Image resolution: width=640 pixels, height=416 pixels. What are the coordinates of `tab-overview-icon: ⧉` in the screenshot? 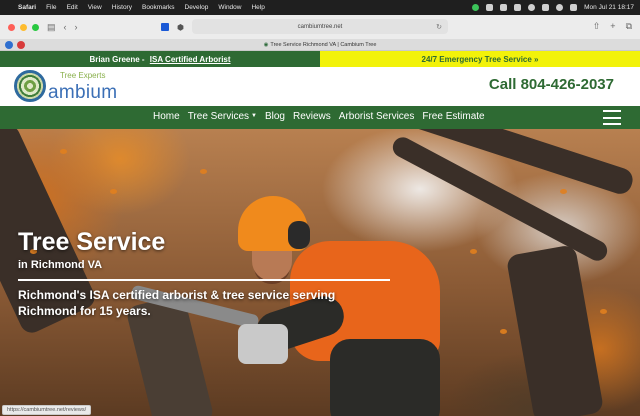 It's located at (629, 26).